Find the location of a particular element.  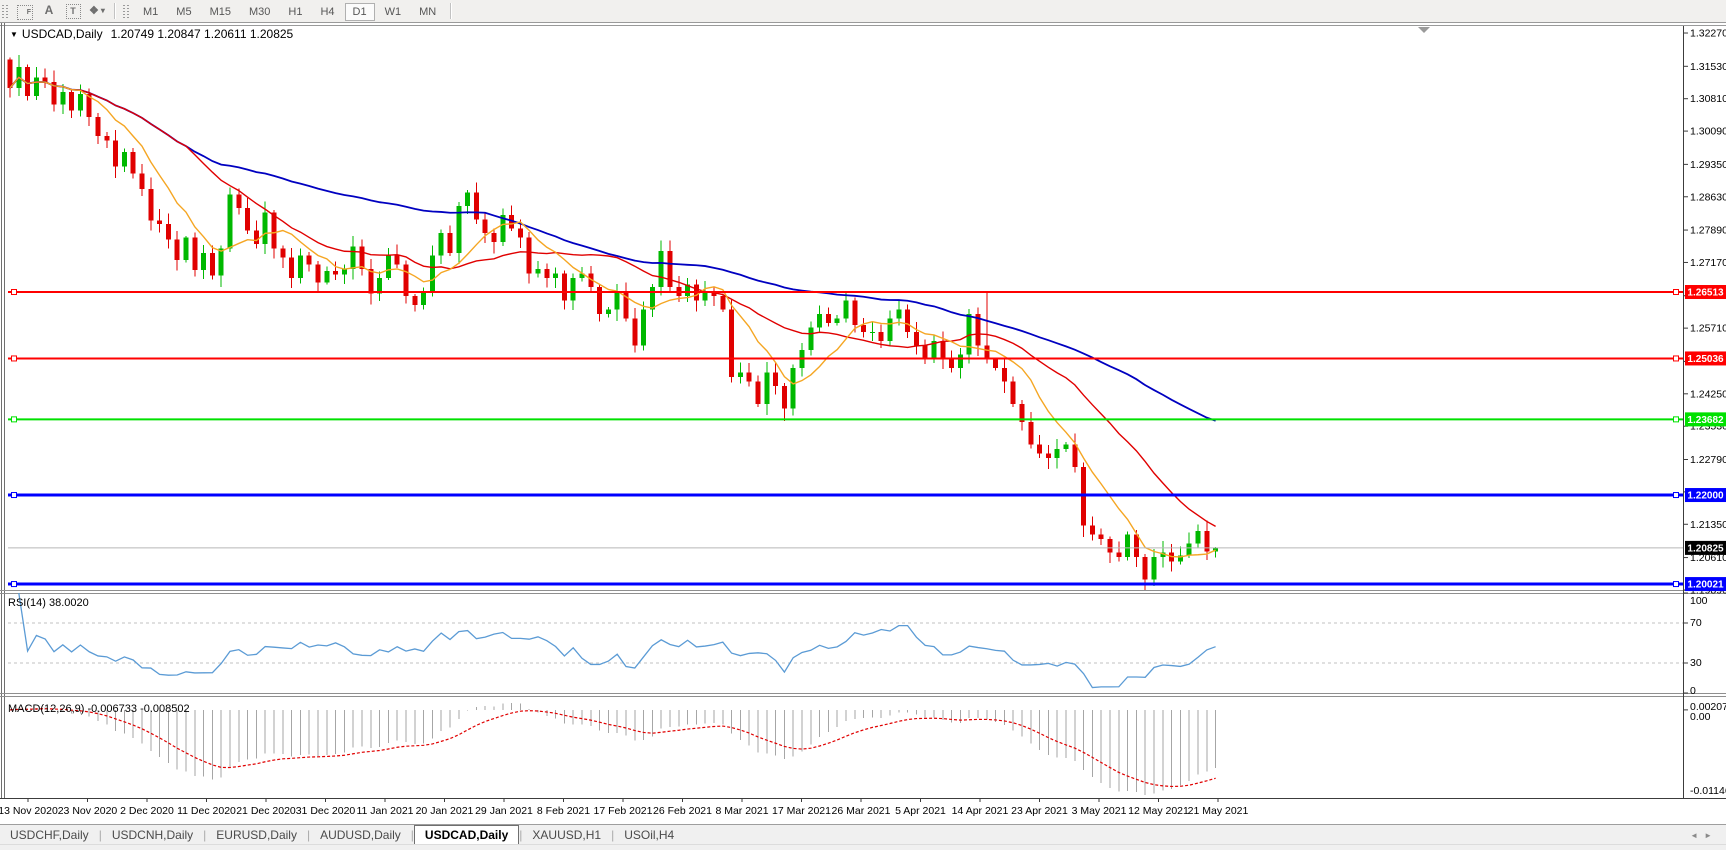

toolbar-icon-group: F A T ❖ ▾ is located at coordinates (61, 11).